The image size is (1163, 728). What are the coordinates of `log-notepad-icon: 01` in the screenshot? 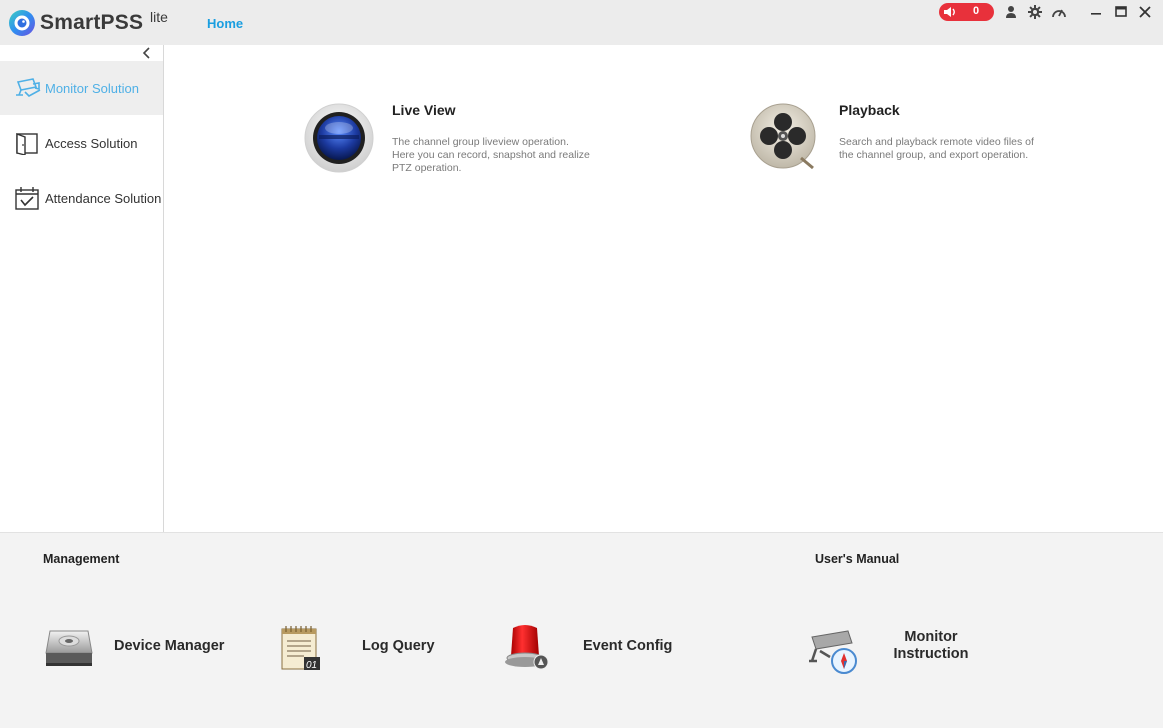 It's located at (300, 648).